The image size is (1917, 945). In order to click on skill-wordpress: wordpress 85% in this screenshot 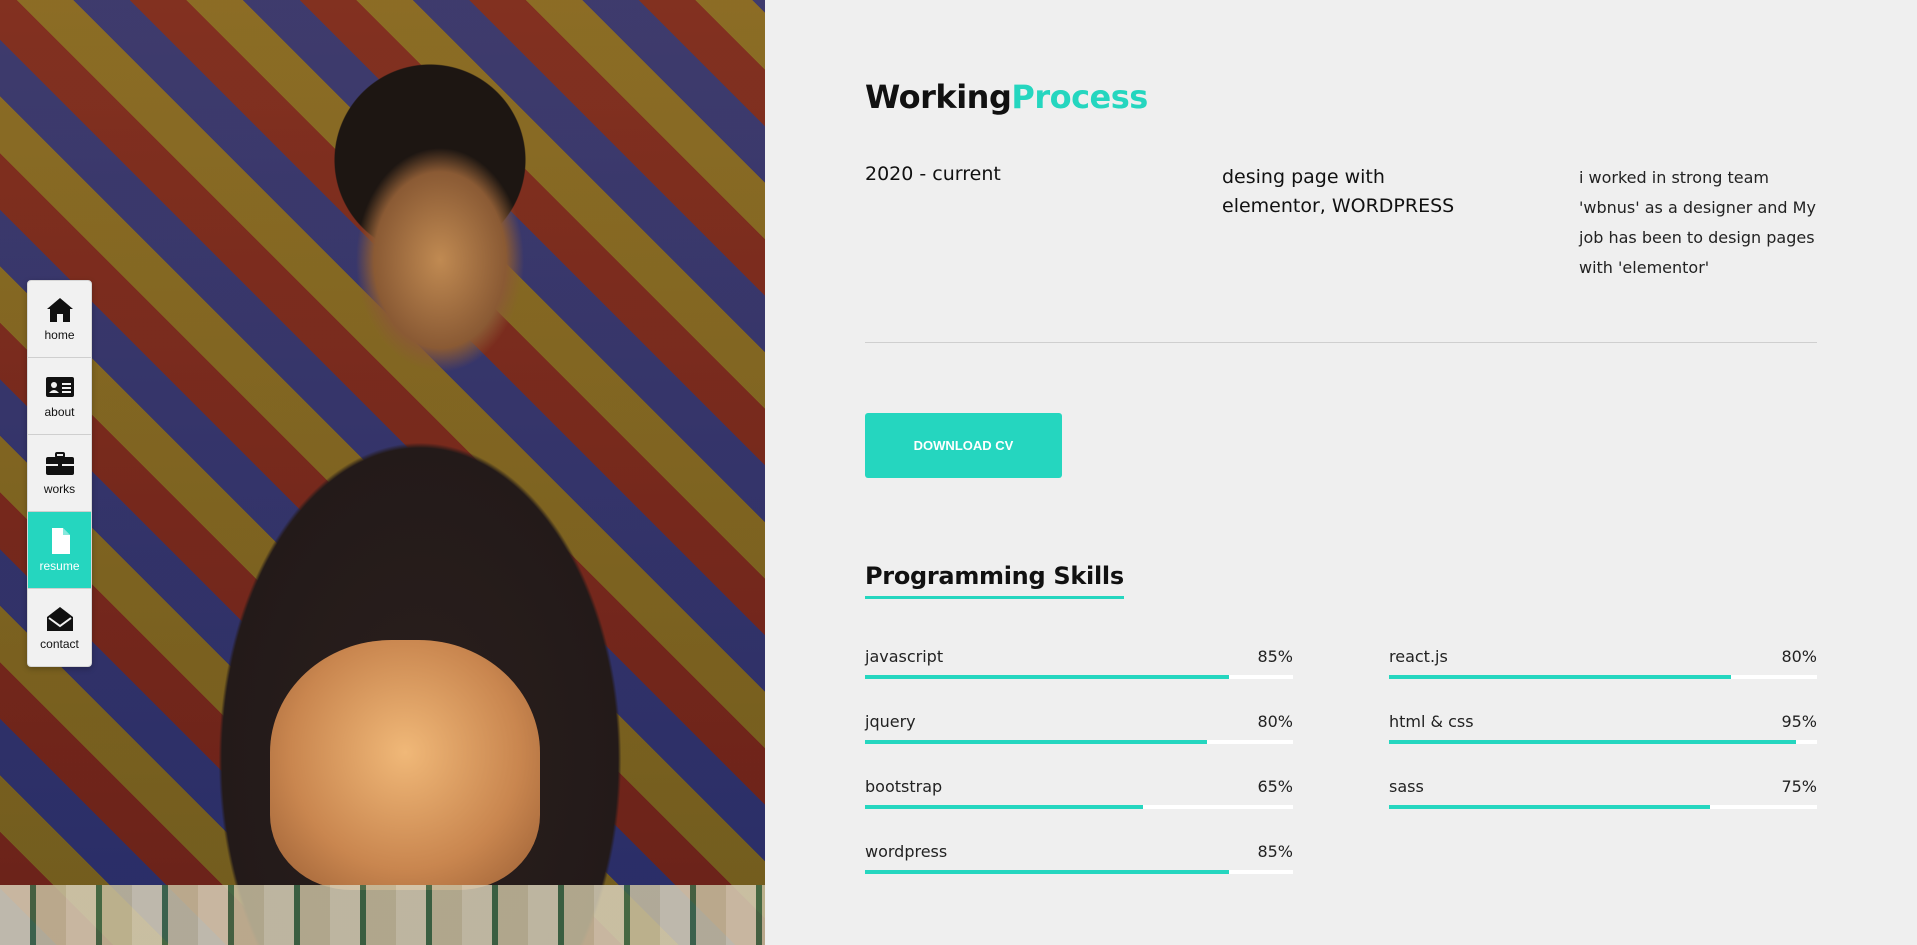, I will do `click(1079, 858)`.